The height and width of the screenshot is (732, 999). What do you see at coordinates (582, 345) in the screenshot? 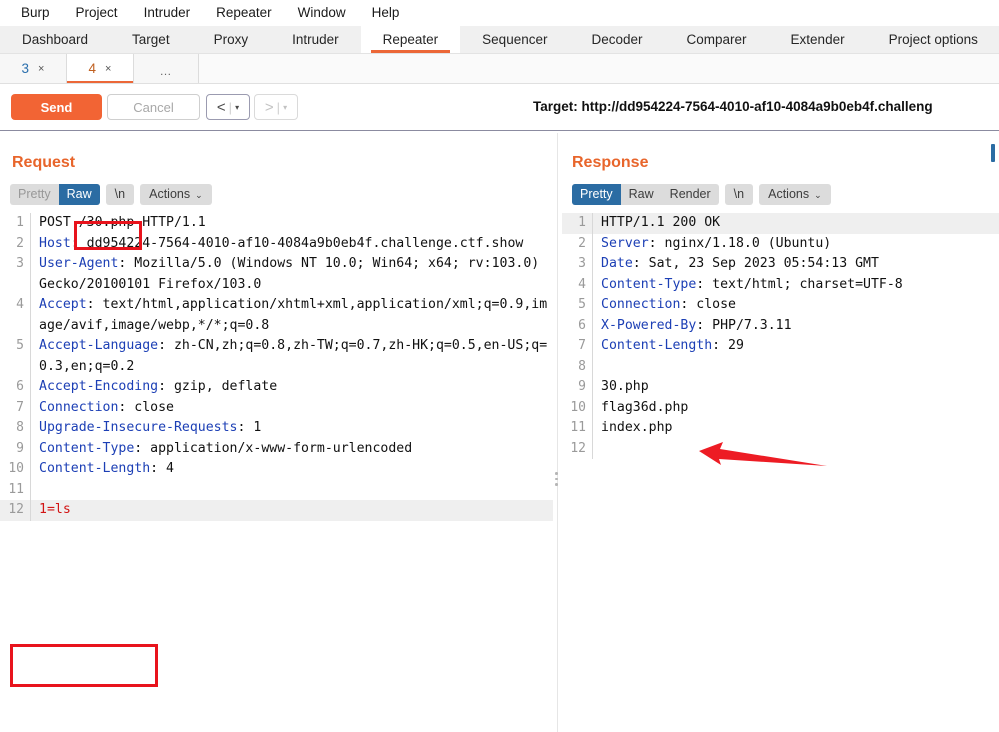
I see `line-number: 7` at bounding box center [582, 345].